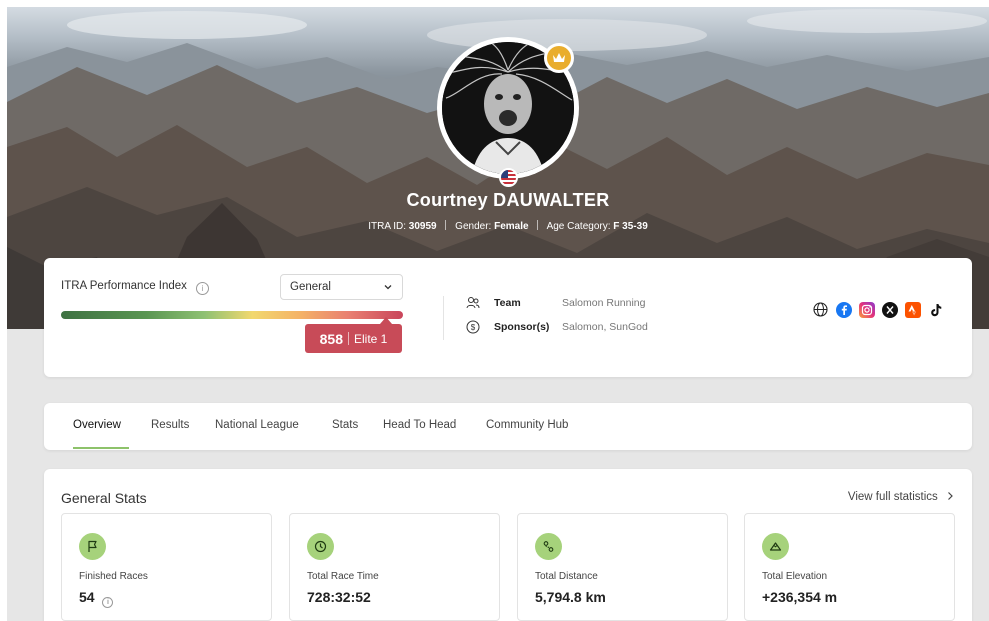 The height and width of the screenshot is (621, 989). Describe the element at coordinates (345, 425) in the screenshot. I see `tab-stats: Stats` at that location.